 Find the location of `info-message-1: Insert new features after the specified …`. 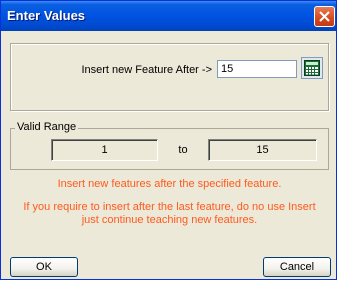

info-message-1: Insert new features after the specified … is located at coordinates (169, 184).